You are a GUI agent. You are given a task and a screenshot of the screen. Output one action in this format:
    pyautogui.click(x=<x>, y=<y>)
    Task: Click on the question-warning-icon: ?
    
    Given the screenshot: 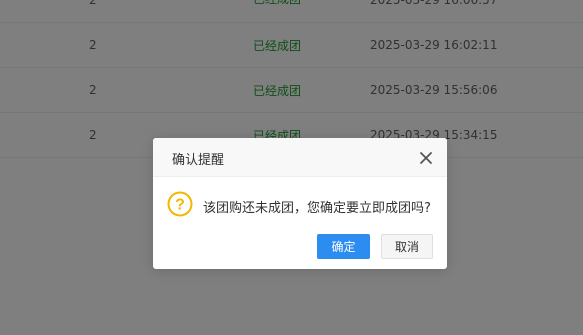 What is the action you would take?
    pyautogui.click(x=180, y=204)
    